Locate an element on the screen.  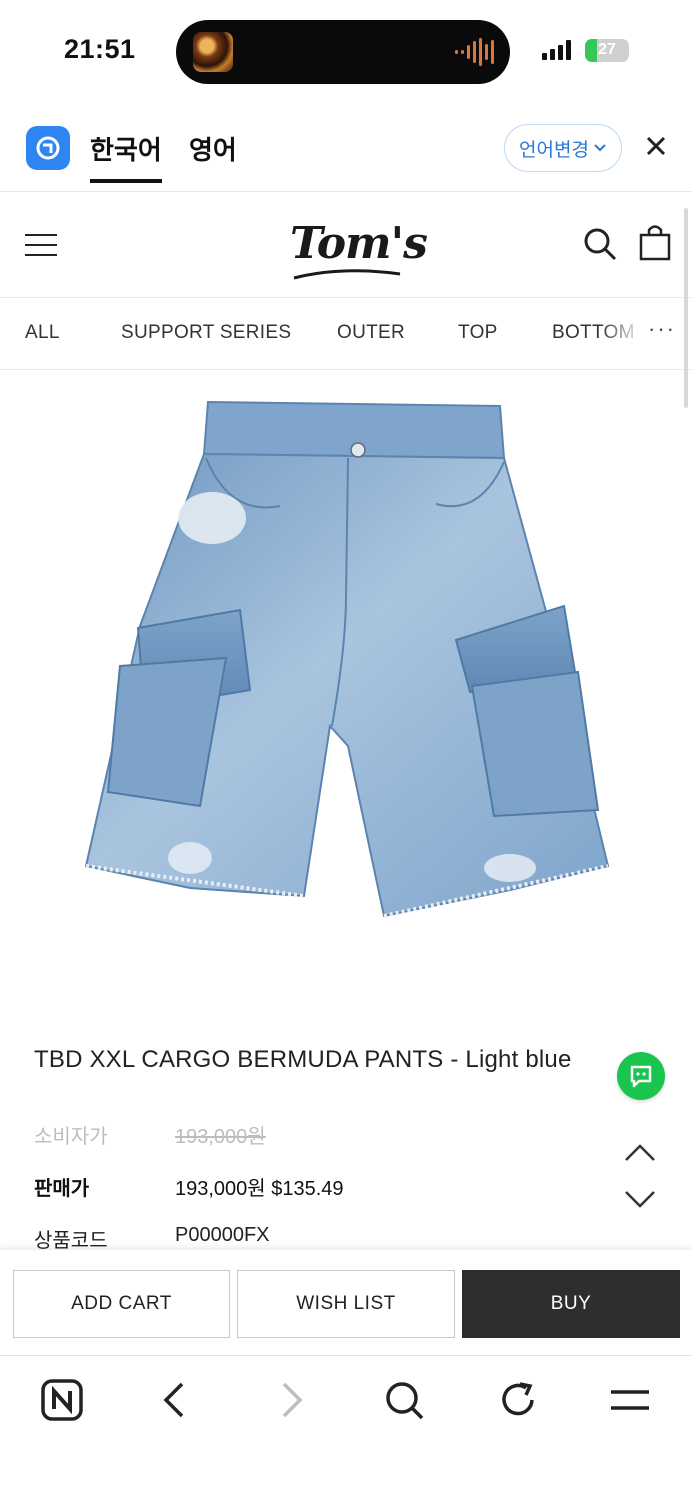
forward-icon is located at coordinates (290, 1400).